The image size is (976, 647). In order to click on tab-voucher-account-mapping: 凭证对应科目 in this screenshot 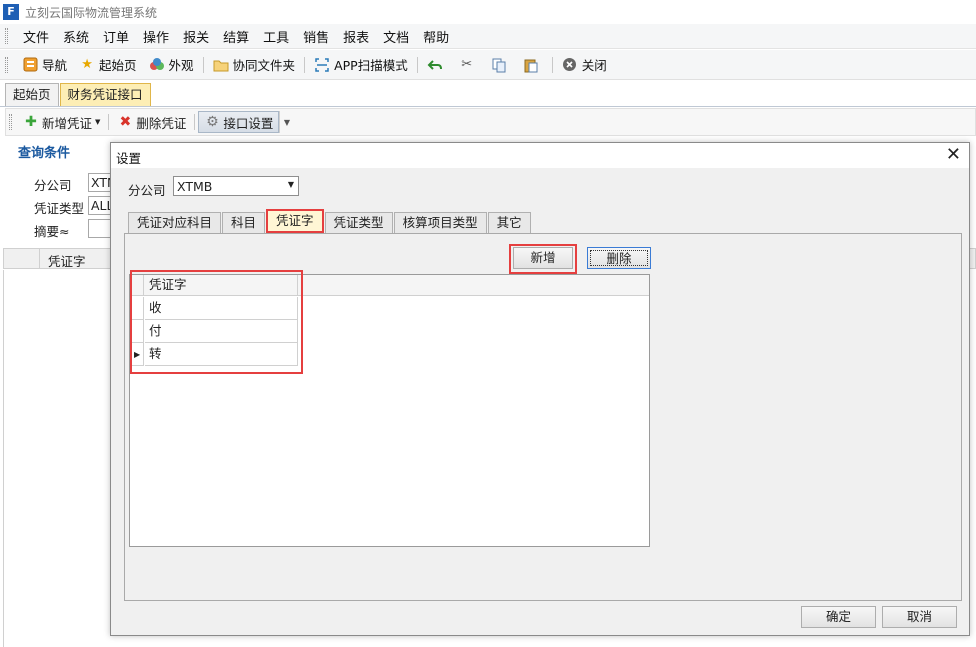, I will do `click(175, 222)`.